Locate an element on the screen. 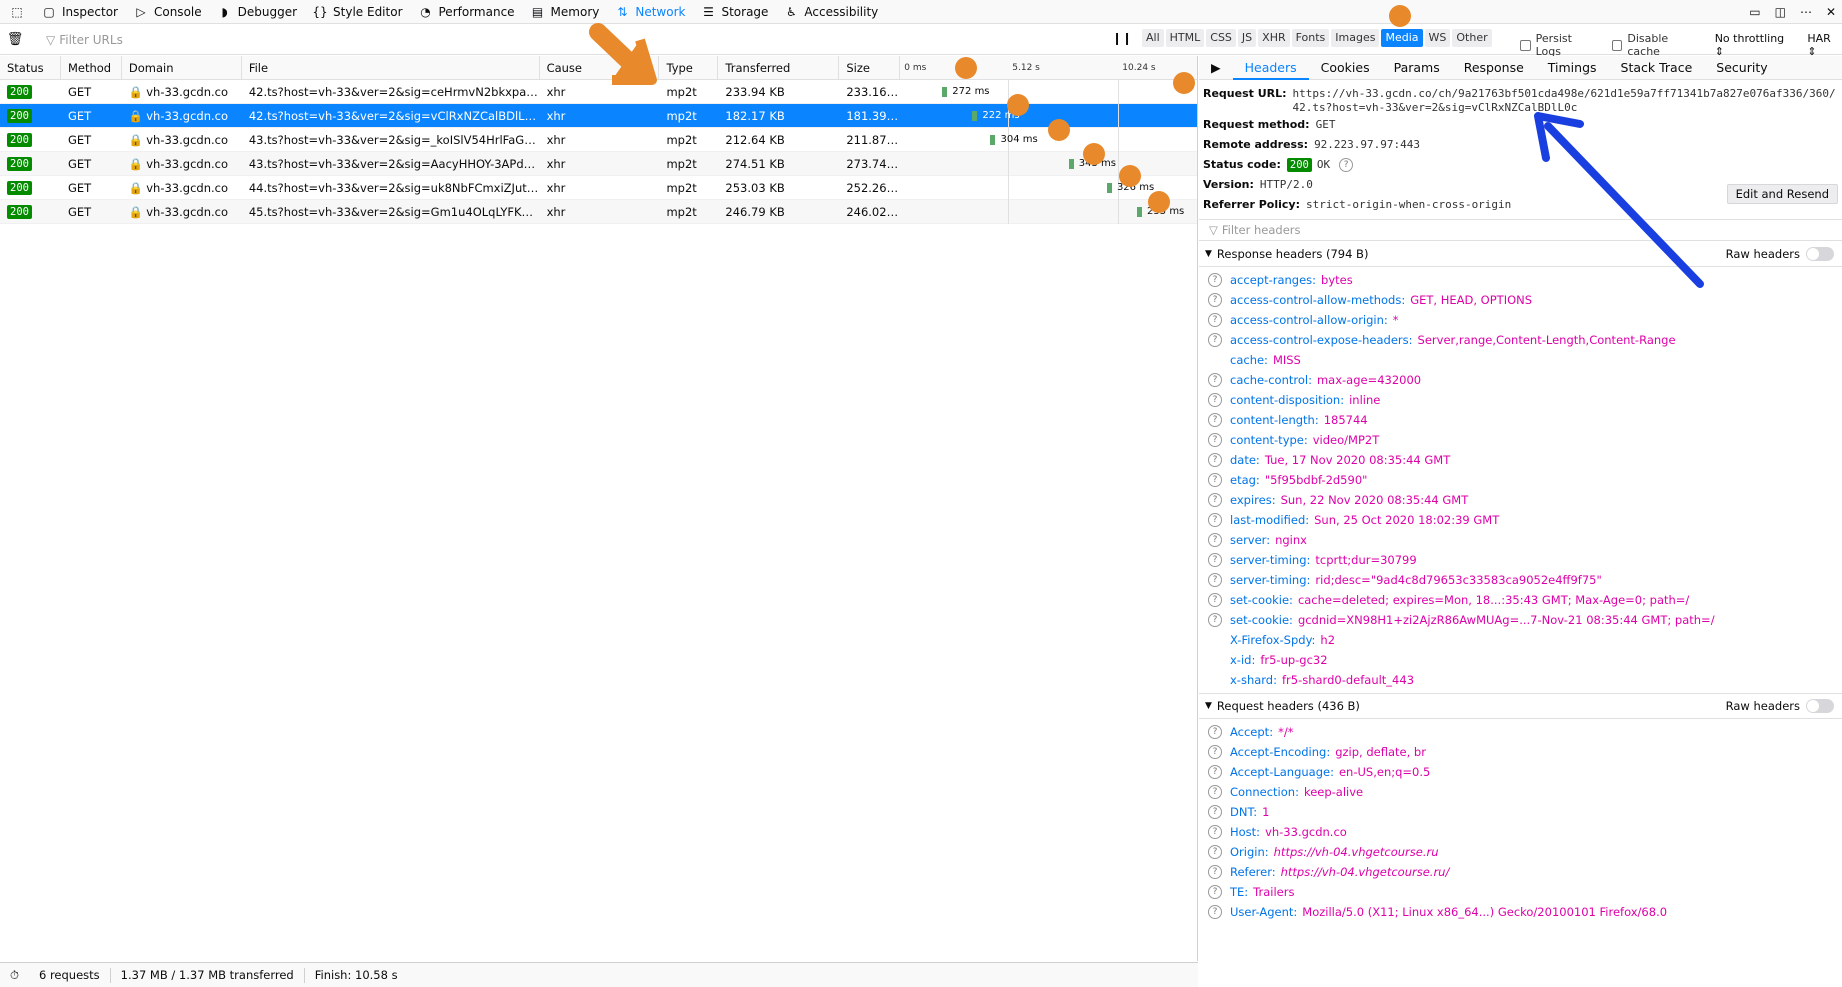  blue-arrow-shaft is located at coordinates (1624, 205).